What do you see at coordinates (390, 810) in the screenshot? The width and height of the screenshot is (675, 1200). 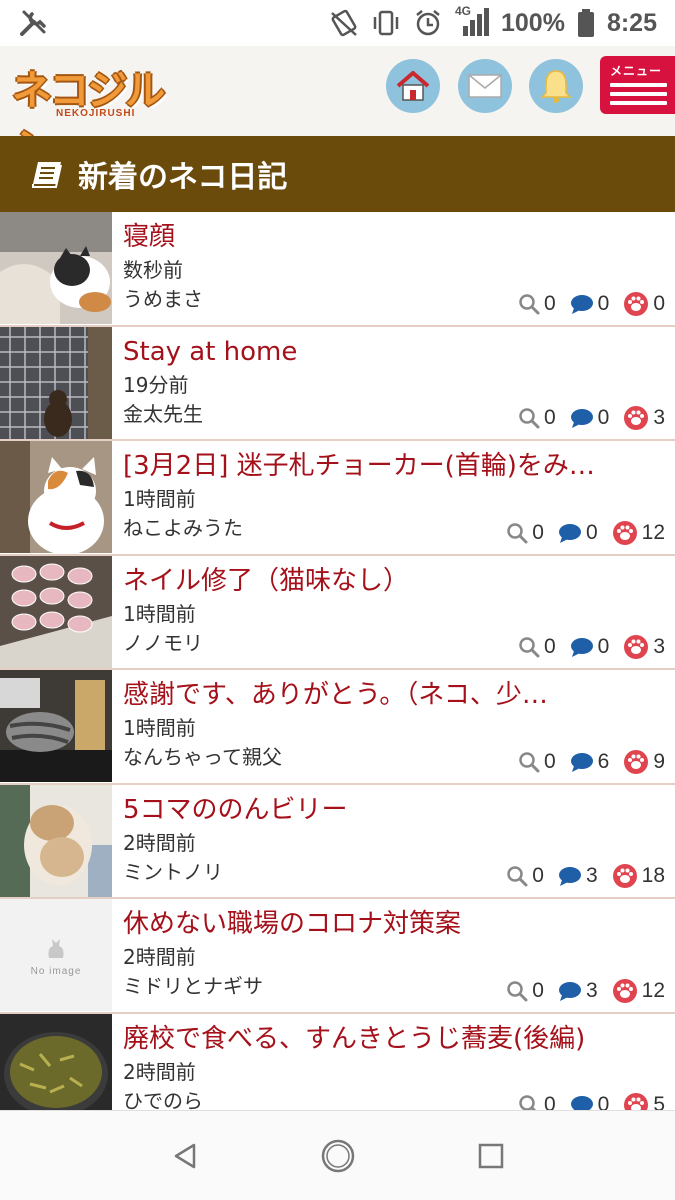 I see `entry-title: 5コマののんビリー` at bounding box center [390, 810].